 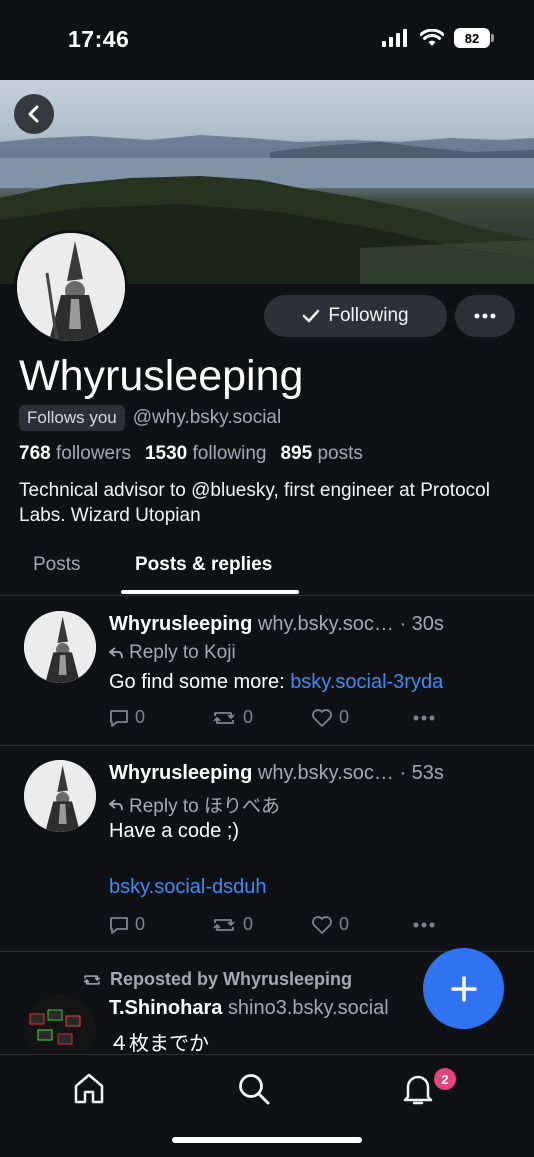 What do you see at coordinates (432, 37) in the screenshot?
I see `wifi-icon` at bounding box center [432, 37].